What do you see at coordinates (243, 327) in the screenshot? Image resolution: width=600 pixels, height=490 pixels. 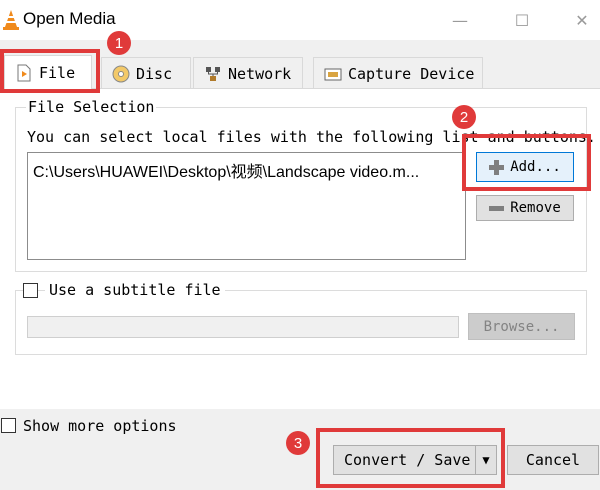 I see `subtitle-path-input` at bounding box center [243, 327].